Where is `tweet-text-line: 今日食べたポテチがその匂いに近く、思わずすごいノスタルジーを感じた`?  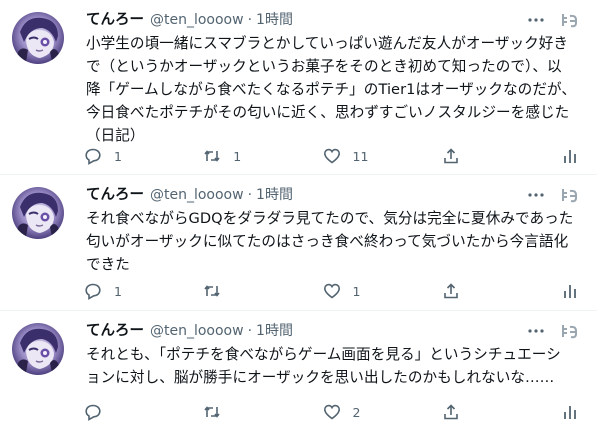 tweet-text-line: 今日食べたポテチがその匂いに近く、思わずすごいノスタルジーを感じた is located at coordinates (328, 112).